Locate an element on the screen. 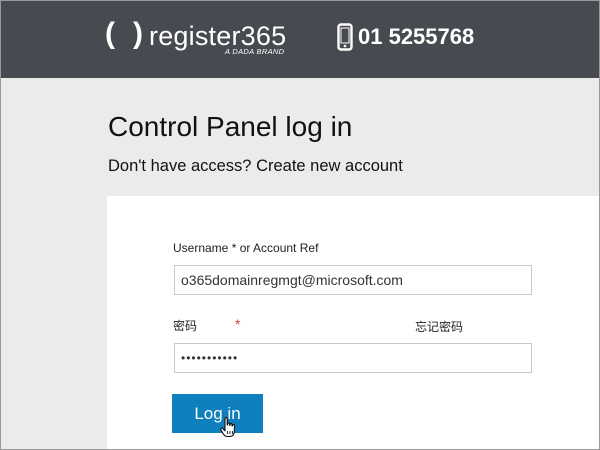 The width and height of the screenshot is (600, 450). password-input is located at coordinates (353, 358).